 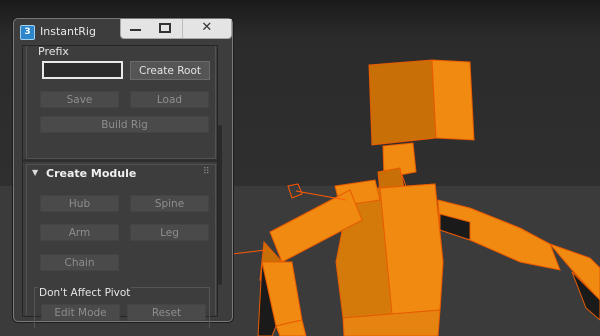 What do you see at coordinates (124, 124) in the screenshot?
I see `build-rig-button: Build Rig` at bounding box center [124, 124].